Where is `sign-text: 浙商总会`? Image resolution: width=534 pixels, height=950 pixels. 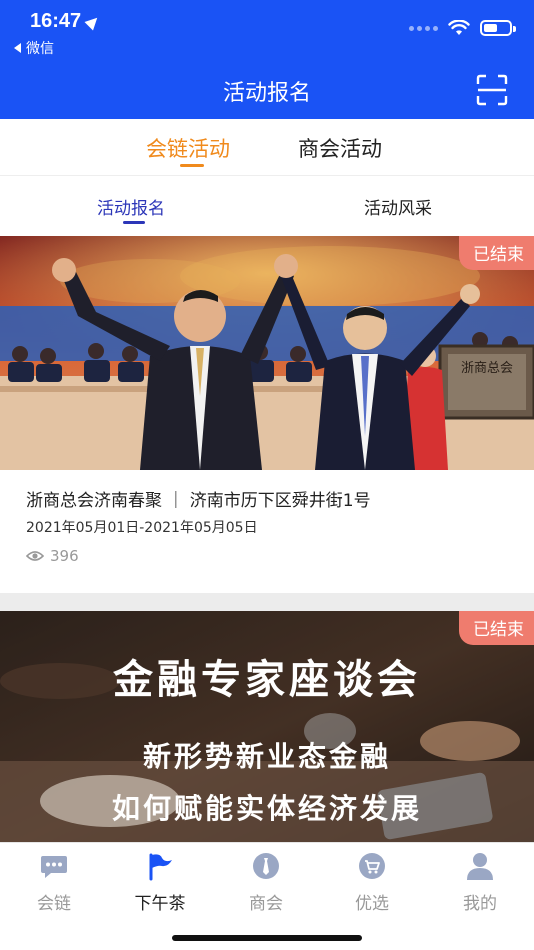
sign-text: 浙商总会 is located at coordinates (487, 368).